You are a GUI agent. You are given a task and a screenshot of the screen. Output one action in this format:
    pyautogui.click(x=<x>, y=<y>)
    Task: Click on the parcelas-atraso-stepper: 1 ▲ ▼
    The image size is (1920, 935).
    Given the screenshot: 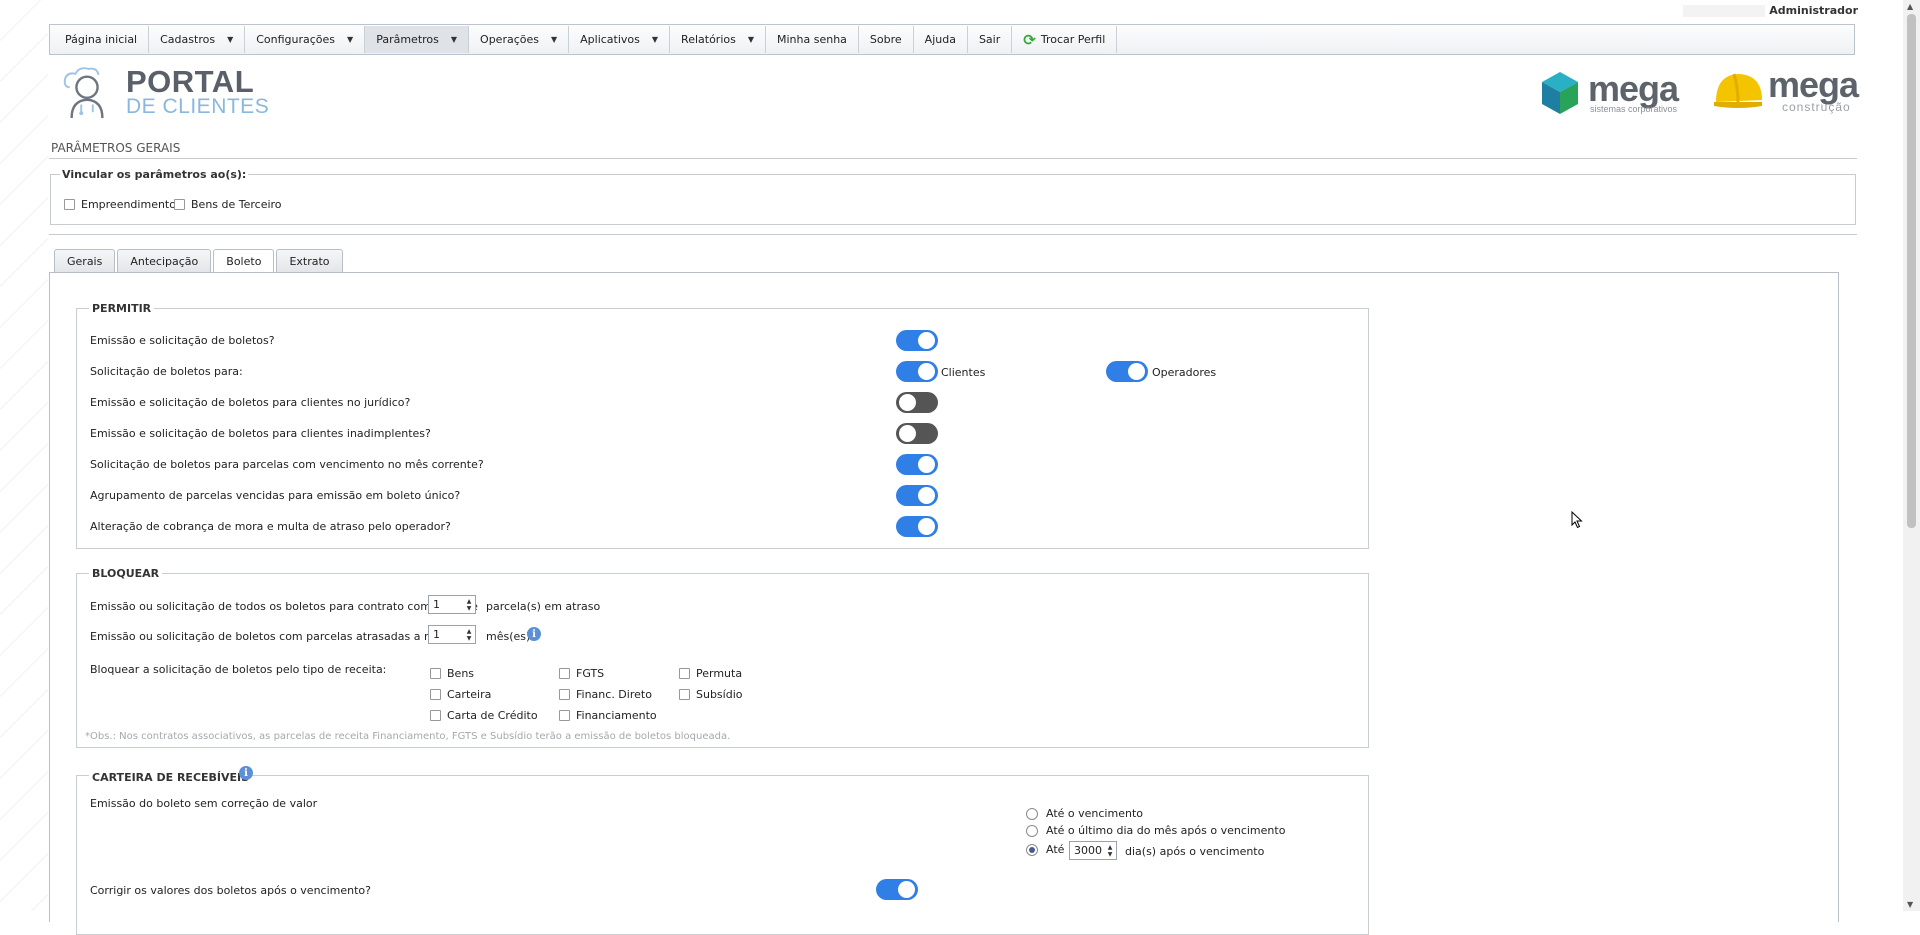 What is the action you would take?
    pyautogui.click(x=452, y=604)
    